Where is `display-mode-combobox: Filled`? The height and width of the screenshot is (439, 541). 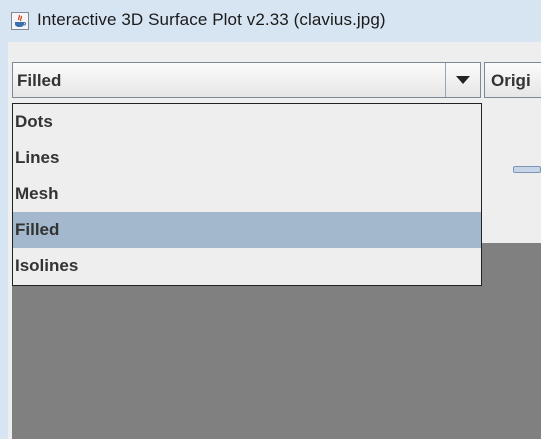
display-mode-combobox: Filled is located at coordinates (246, 80).